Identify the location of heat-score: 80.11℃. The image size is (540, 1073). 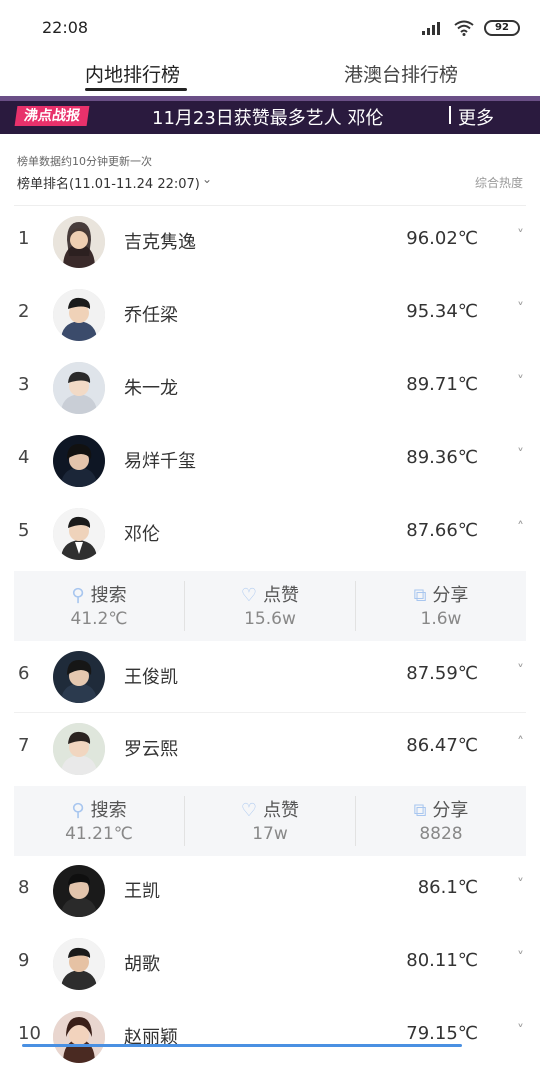
(442, 960).